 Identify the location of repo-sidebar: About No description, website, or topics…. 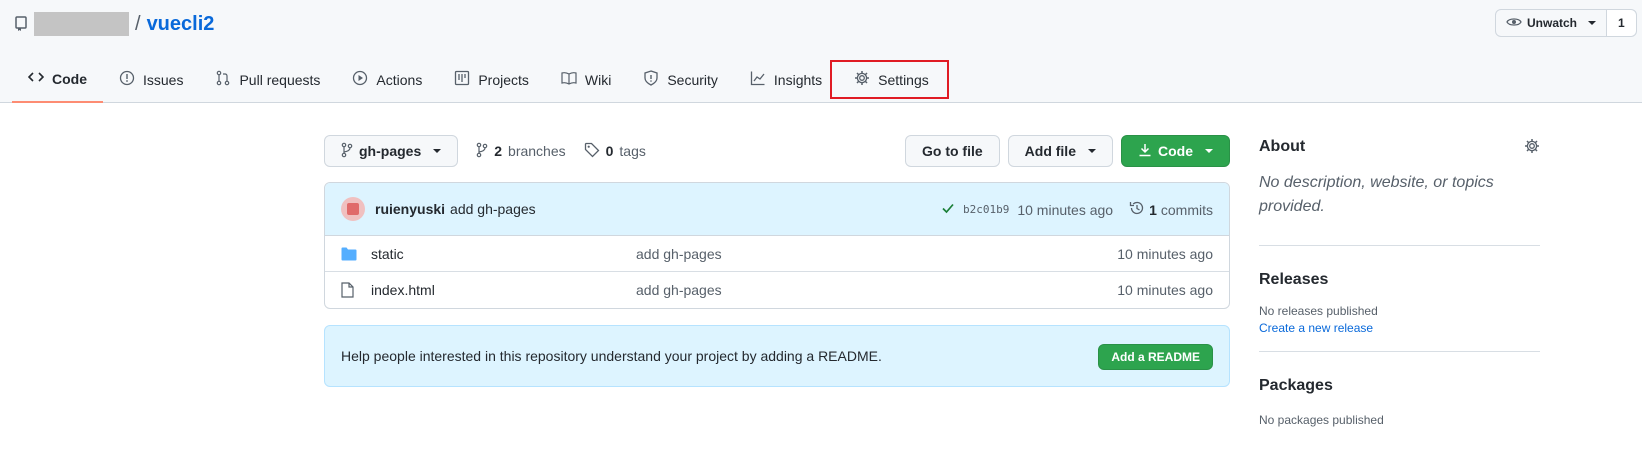
(1399, 281).